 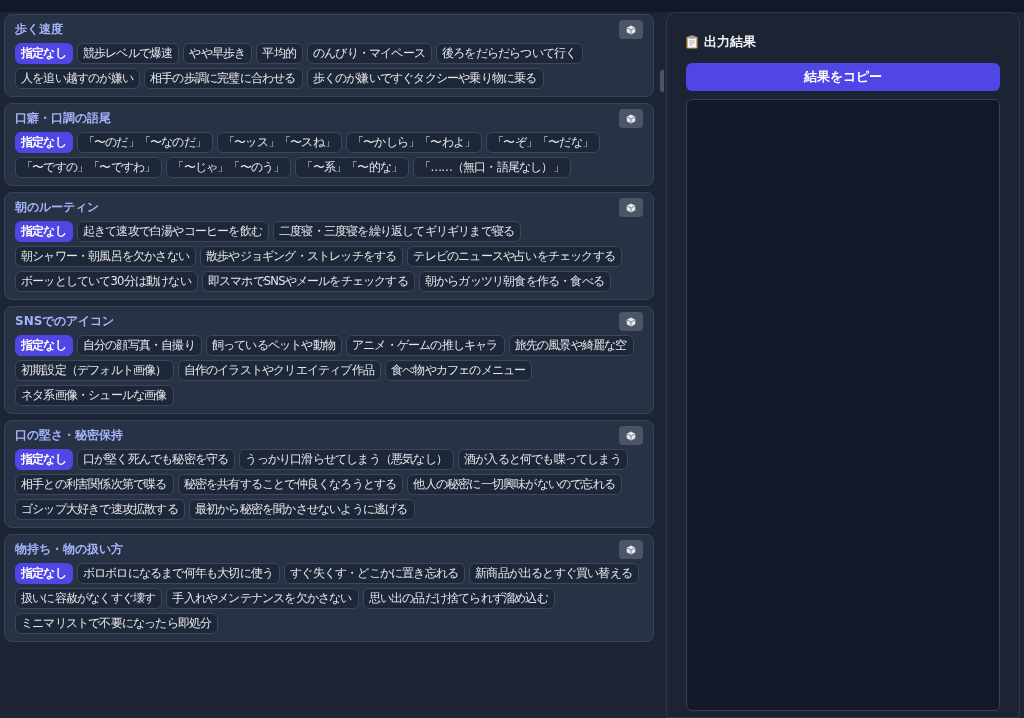 What do you see at coordinates (89, 598) in the screenshot?
I see `option-chip: 扱いに容赦がなくすぐ壊す` at bounding box center [89, 598].